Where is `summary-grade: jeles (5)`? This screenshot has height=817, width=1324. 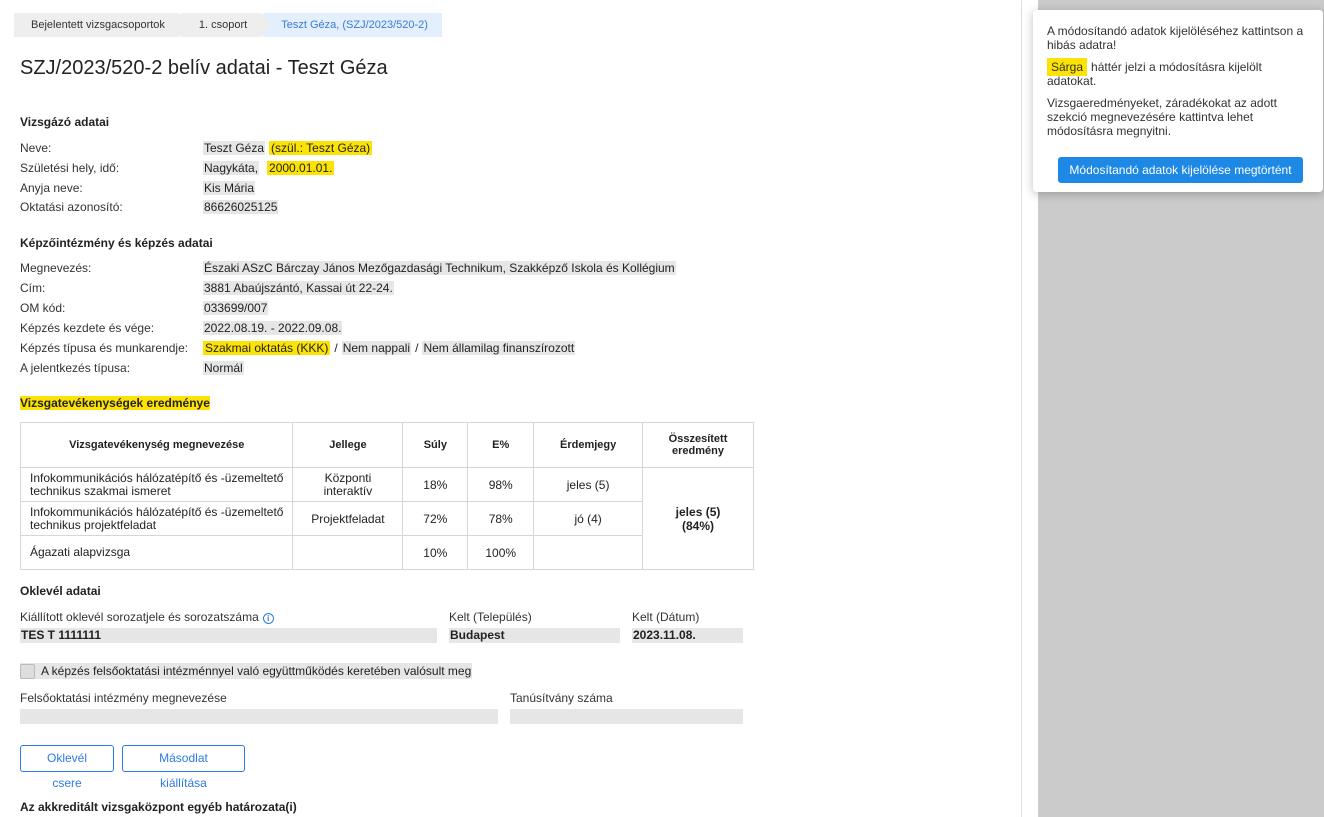 summary-grade: jeles (5) is located at coordinates (698, 511).